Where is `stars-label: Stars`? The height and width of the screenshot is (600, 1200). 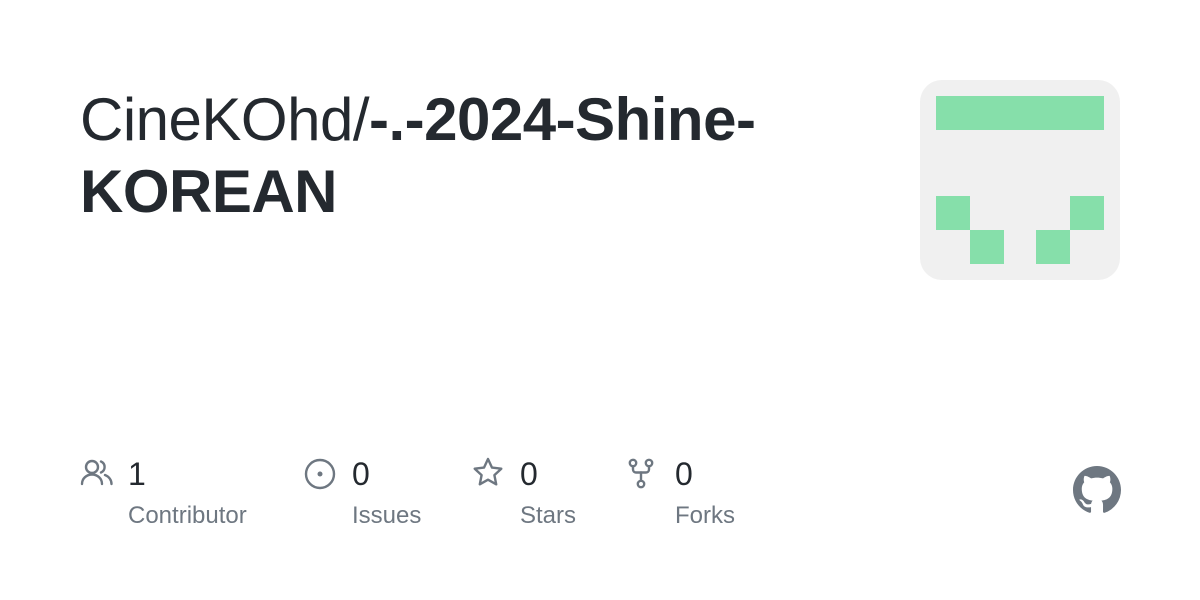
stars-label: Stars is located at coordinates (548, 515).